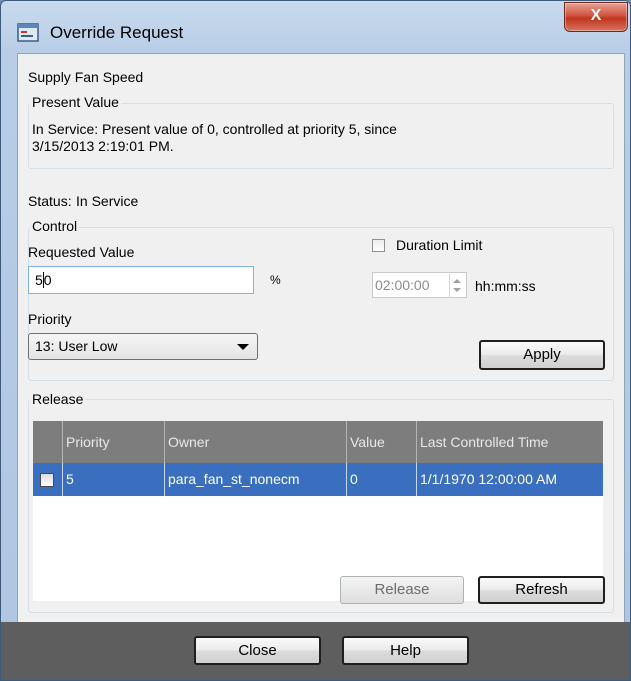 The image size is (631, 681). I want to click on spin-up-icon, so click(457, 281).